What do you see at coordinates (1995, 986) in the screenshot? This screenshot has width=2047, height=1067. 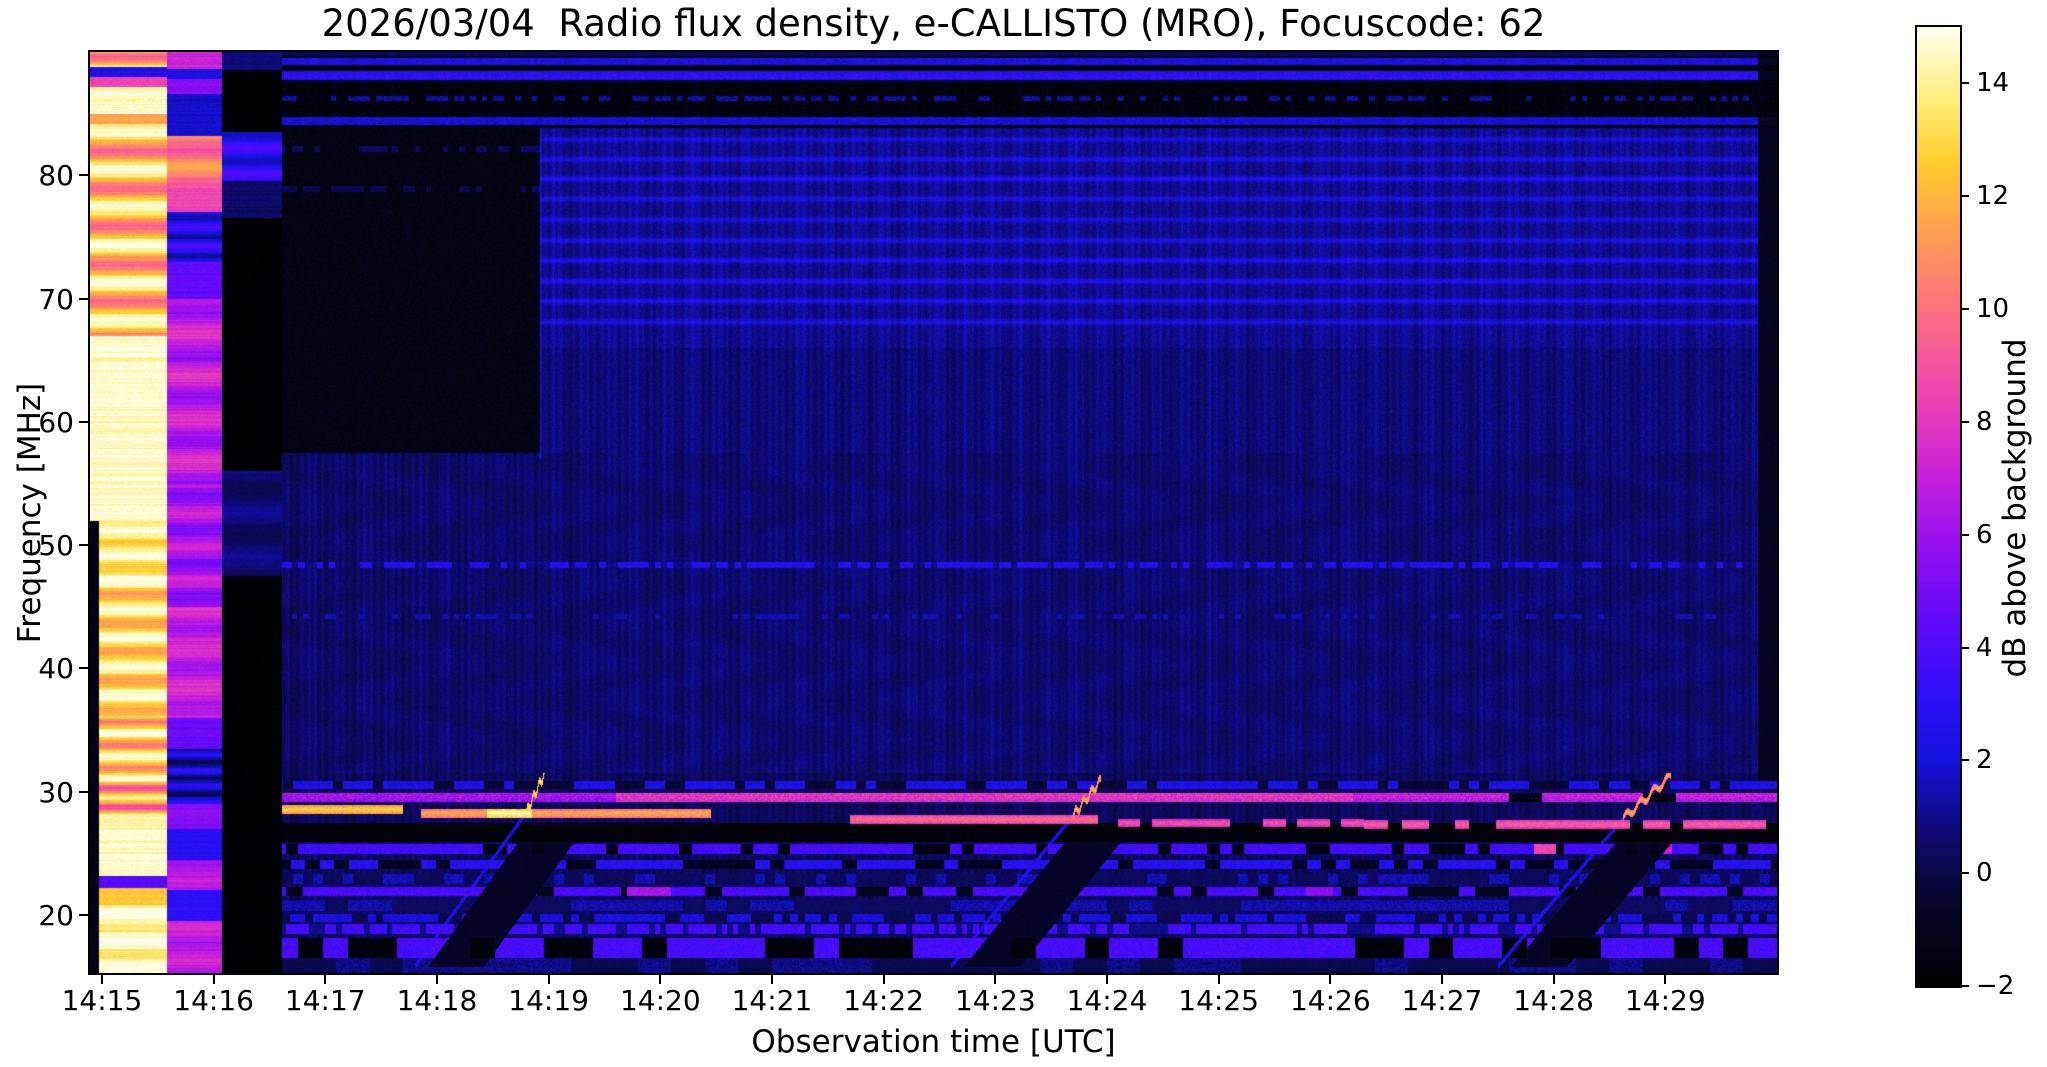 I see `colorbar-tick-label: −2` at bounding box center [1995, 986].